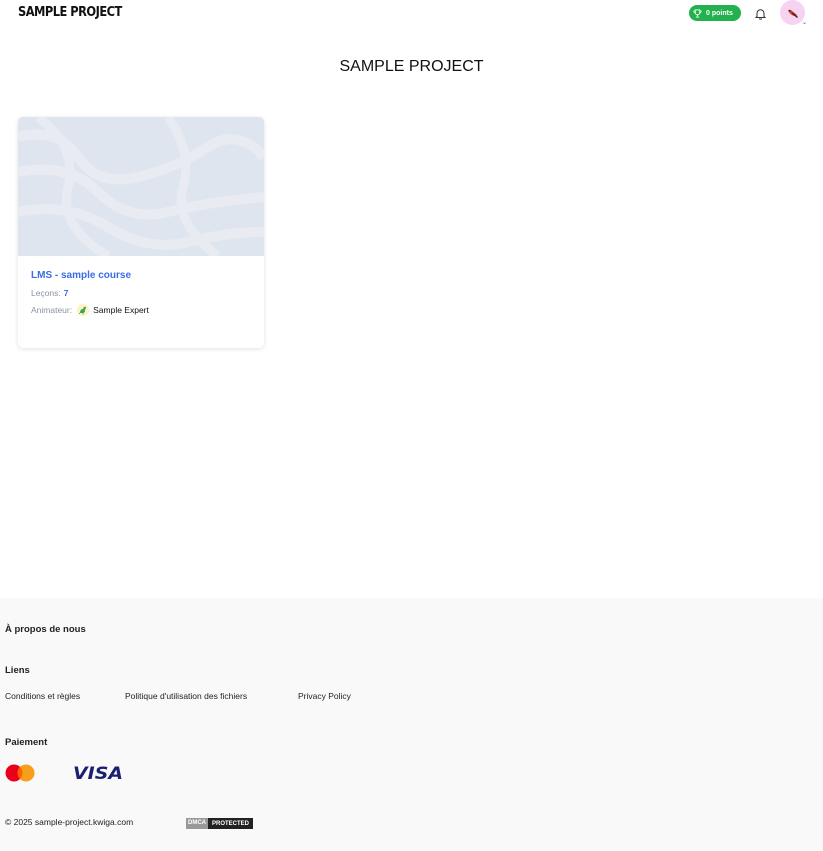 The width and height of the screenshot is (823, 851). I want to click on trophy-icon, so click(697, 13).